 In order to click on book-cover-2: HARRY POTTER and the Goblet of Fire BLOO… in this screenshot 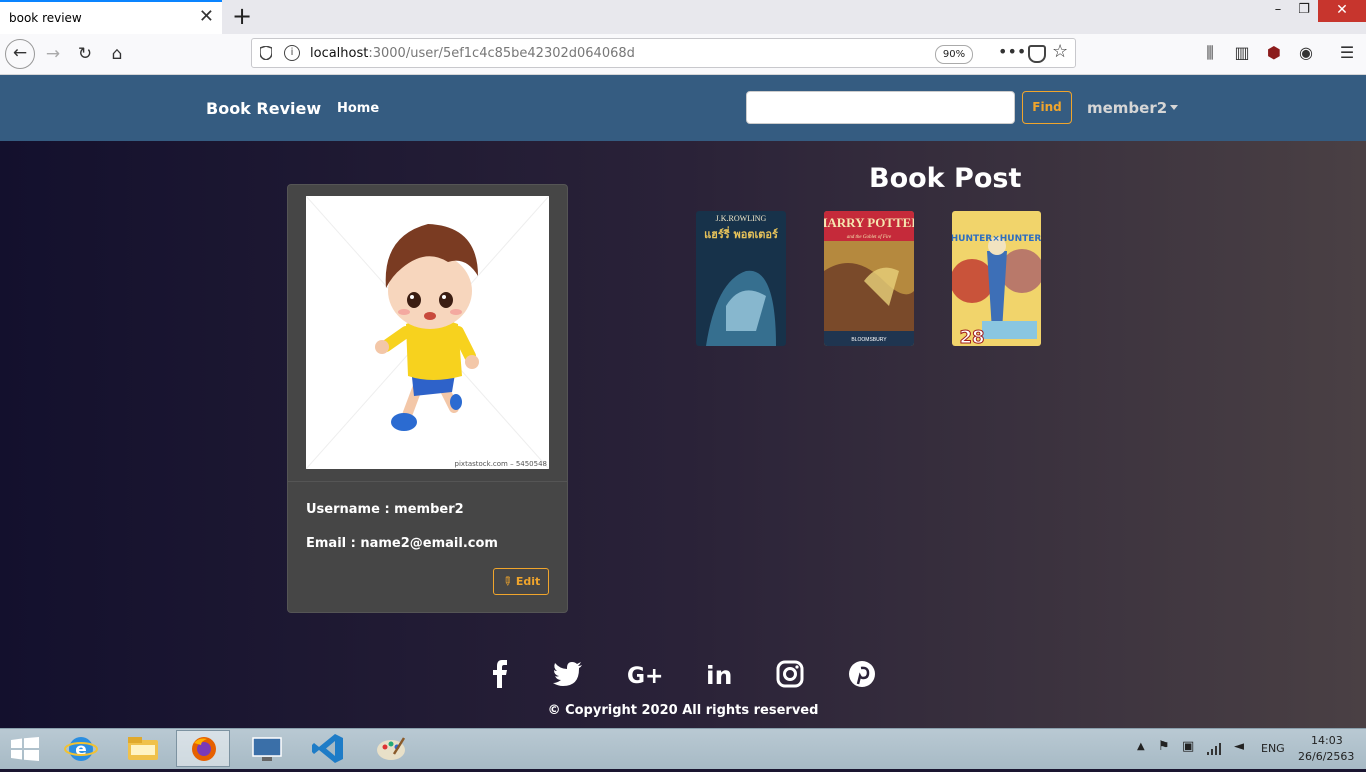, I will do `click(869, 278)`.